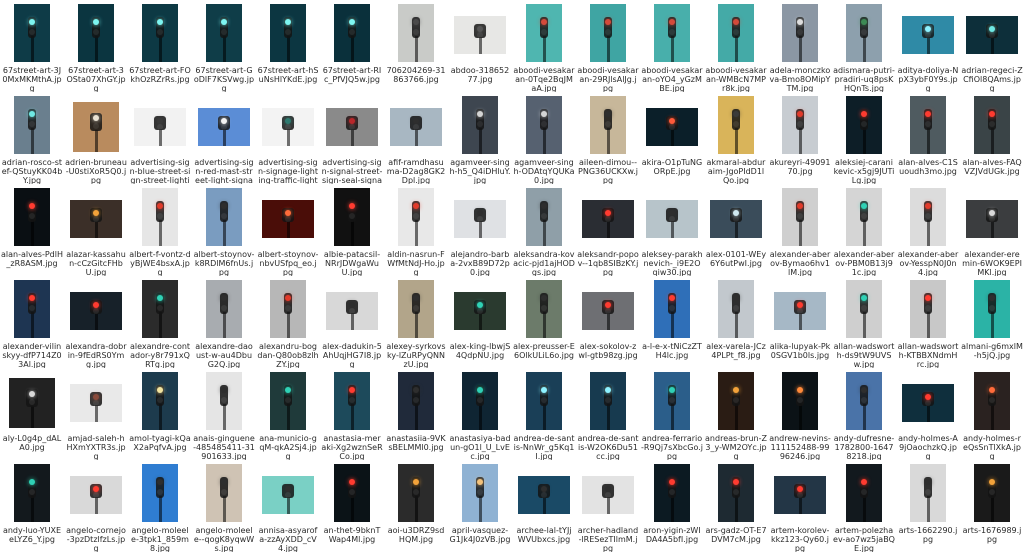  Describe the element at coordinates (672, 322) in the screenshot. I see `file-item: a-l-e-x-tNiCzZTH4lc.jpg` at that location.